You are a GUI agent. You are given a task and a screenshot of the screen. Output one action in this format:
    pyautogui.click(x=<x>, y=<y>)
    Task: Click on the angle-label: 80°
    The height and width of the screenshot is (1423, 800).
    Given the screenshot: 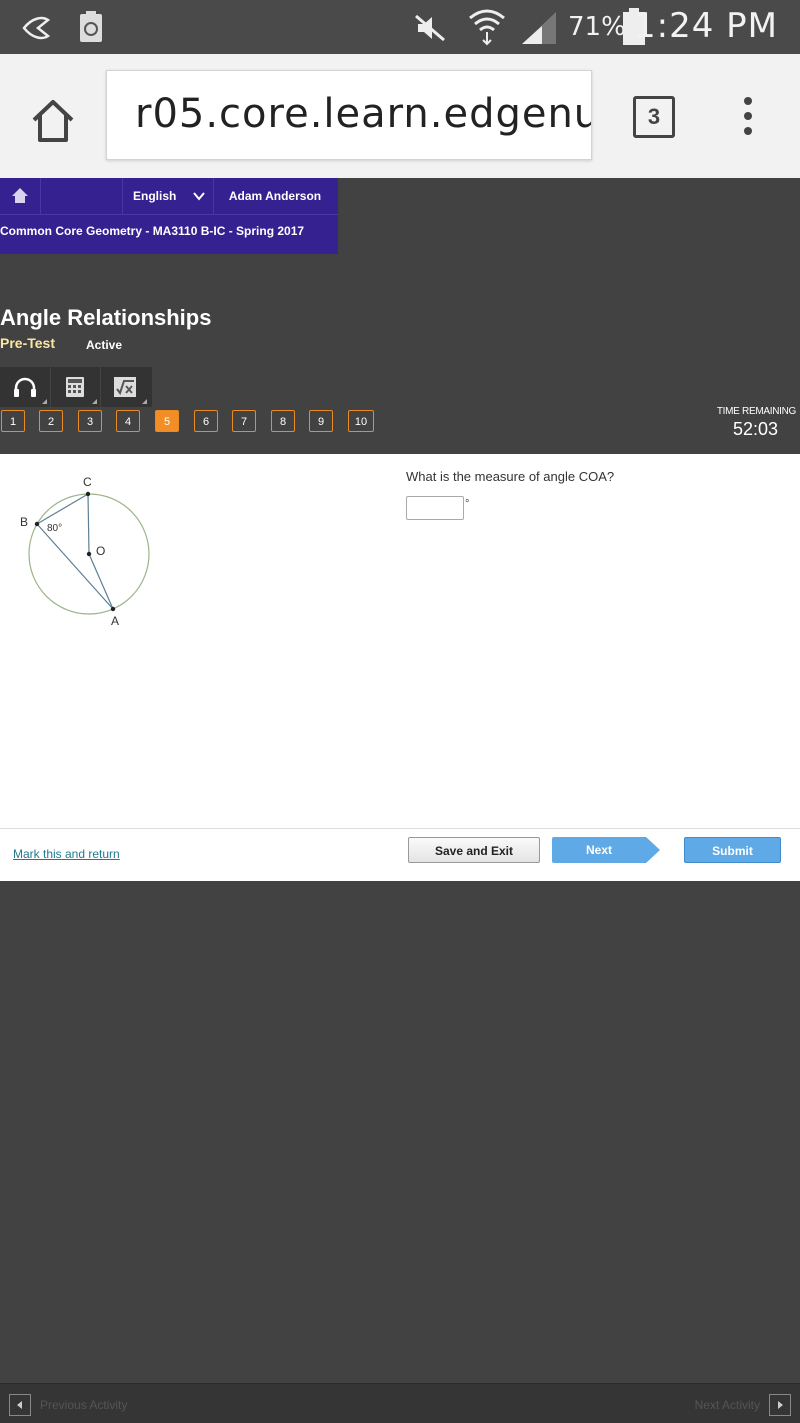 What is the action you would take?
    pyautogui.click(x=54, y=528)
    